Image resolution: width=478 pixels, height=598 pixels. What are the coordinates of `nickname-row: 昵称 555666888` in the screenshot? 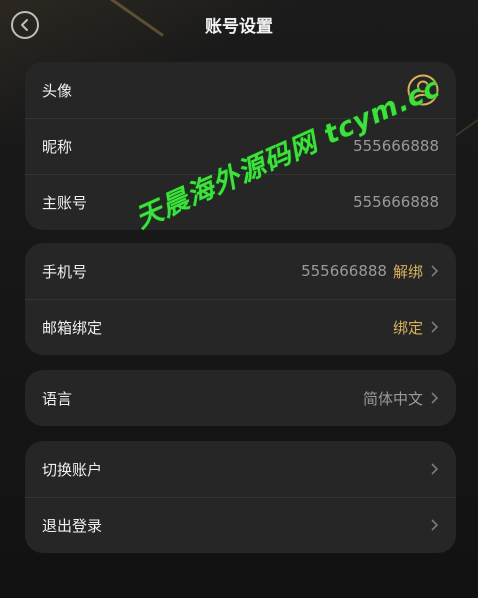 It's located at (240, 146).